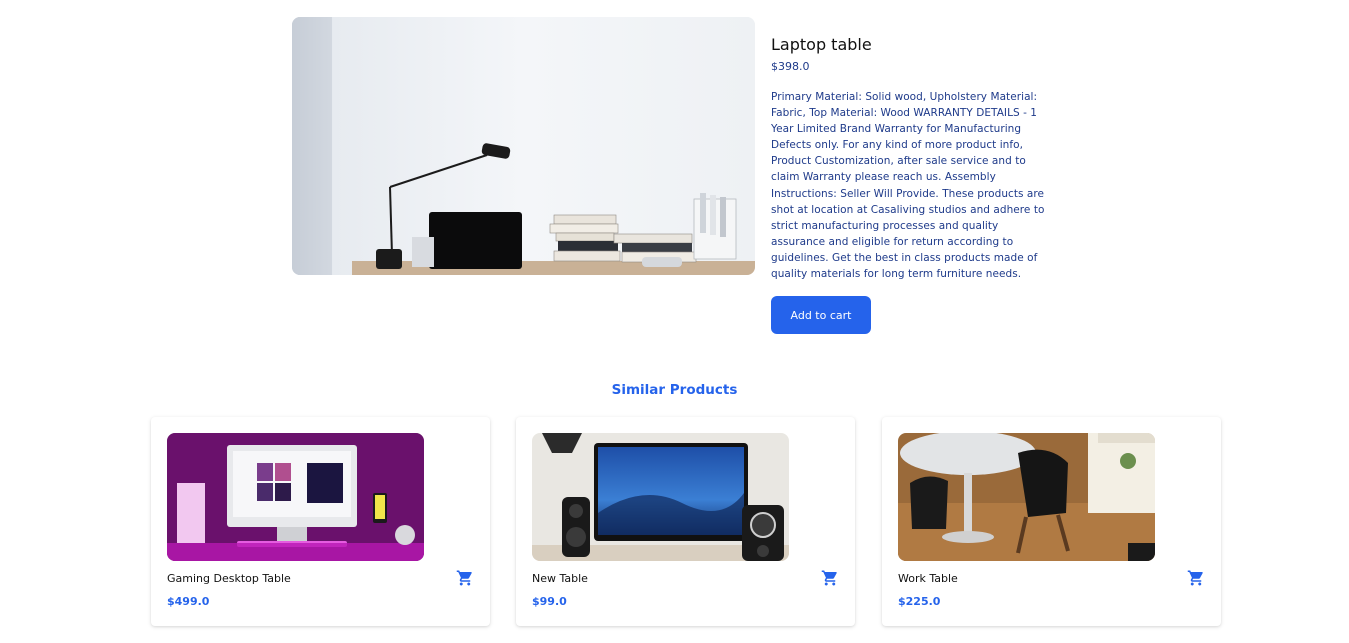 This screenshot has height=643, width=1349. I want to click on product-price: $398.0, so click(790, 66).